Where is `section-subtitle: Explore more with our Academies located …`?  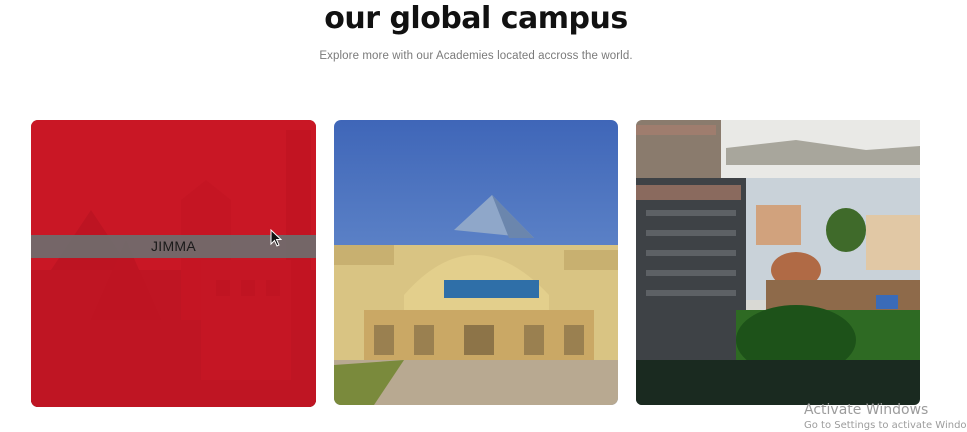
section-subtitle: Explore more with our Academies located … is located at coordinates (476, 56).